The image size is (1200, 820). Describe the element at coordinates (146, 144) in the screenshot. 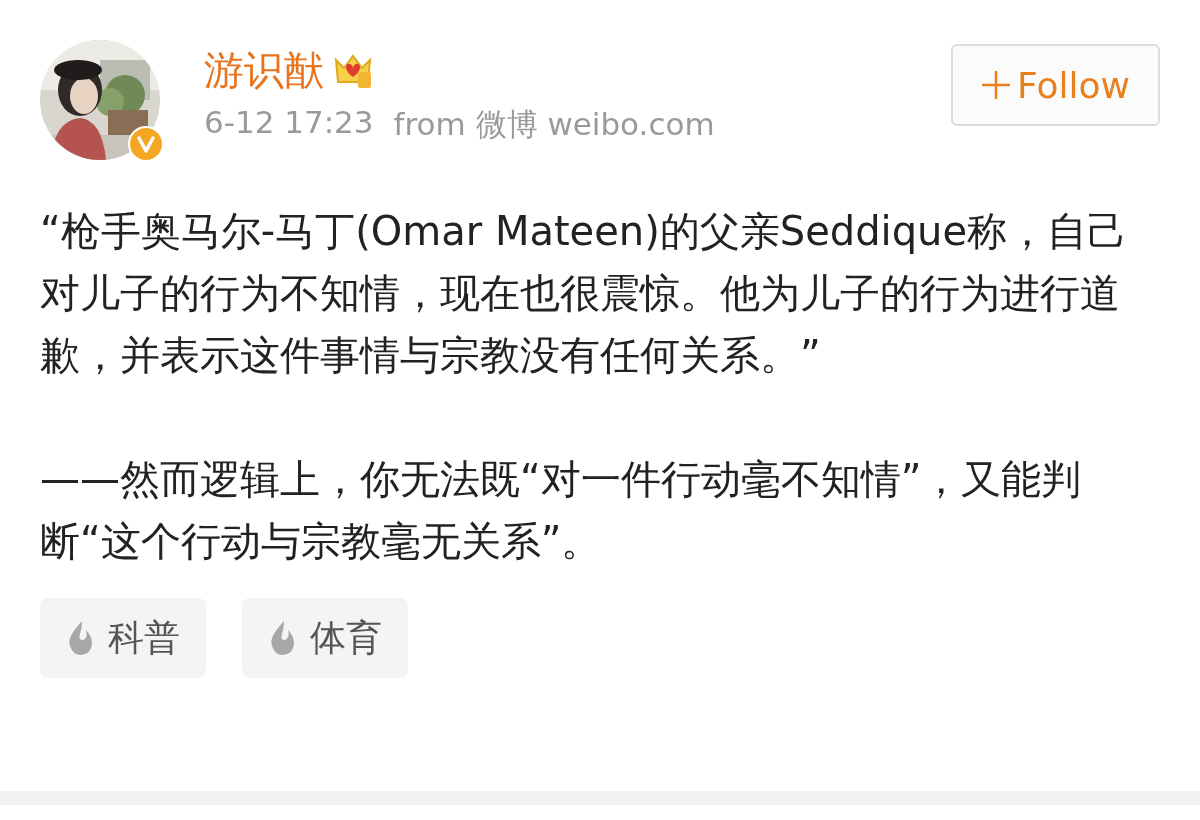

I see `verified-badge-icon` at that location.